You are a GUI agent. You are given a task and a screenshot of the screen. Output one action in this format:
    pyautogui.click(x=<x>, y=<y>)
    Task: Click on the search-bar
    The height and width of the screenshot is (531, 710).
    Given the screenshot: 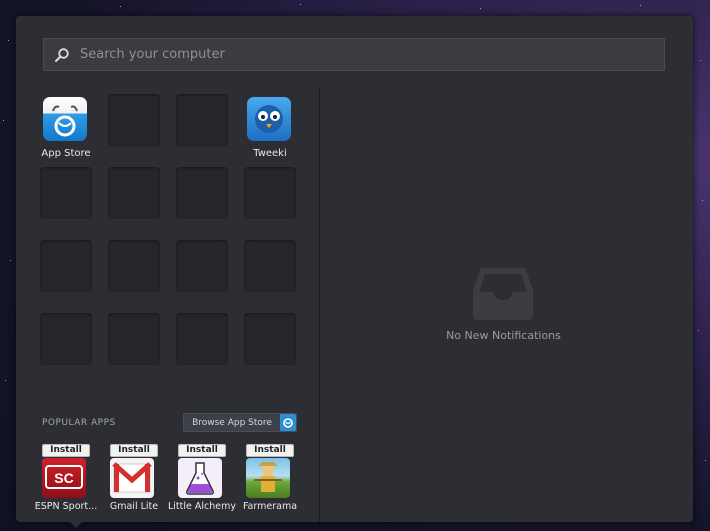 What is the action you would take?
    pyautogui.click(x=354, y=54)
    